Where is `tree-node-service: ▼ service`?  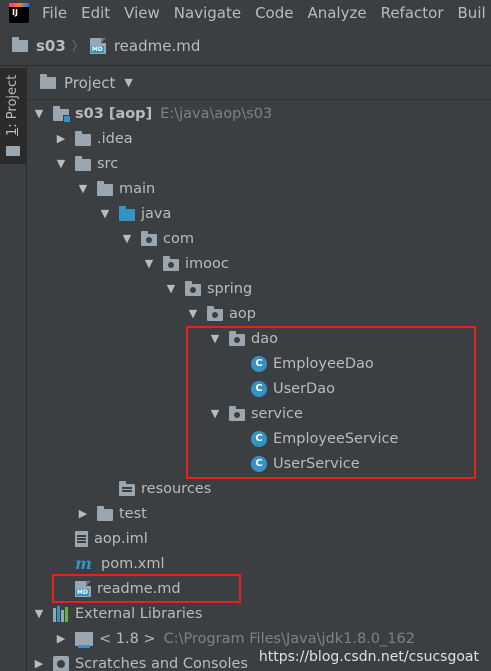 tree-node-service: ▼ service is located at coordinates (255, 413).